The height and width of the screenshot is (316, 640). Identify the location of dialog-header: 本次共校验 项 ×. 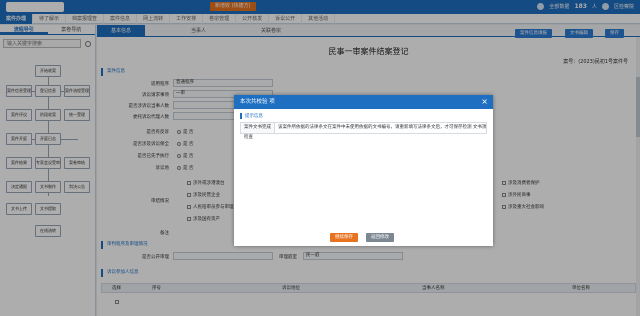
(363, 102).